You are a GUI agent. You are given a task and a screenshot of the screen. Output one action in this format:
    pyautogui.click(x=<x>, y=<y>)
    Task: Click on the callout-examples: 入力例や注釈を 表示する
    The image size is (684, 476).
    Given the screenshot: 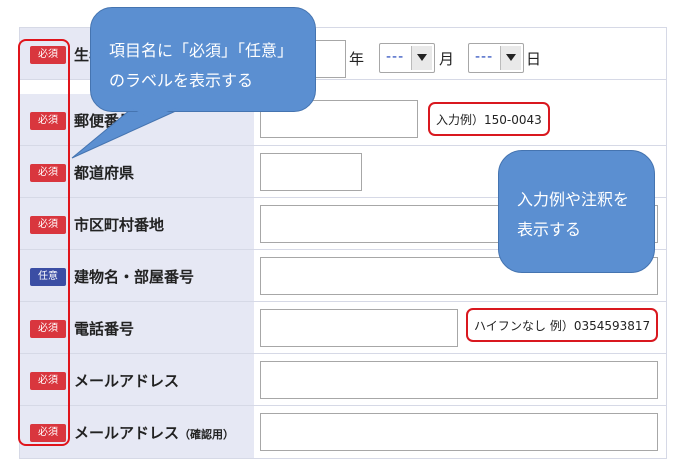 What is the action you would take?
    pyautogui.click(x=576, y=211)
    